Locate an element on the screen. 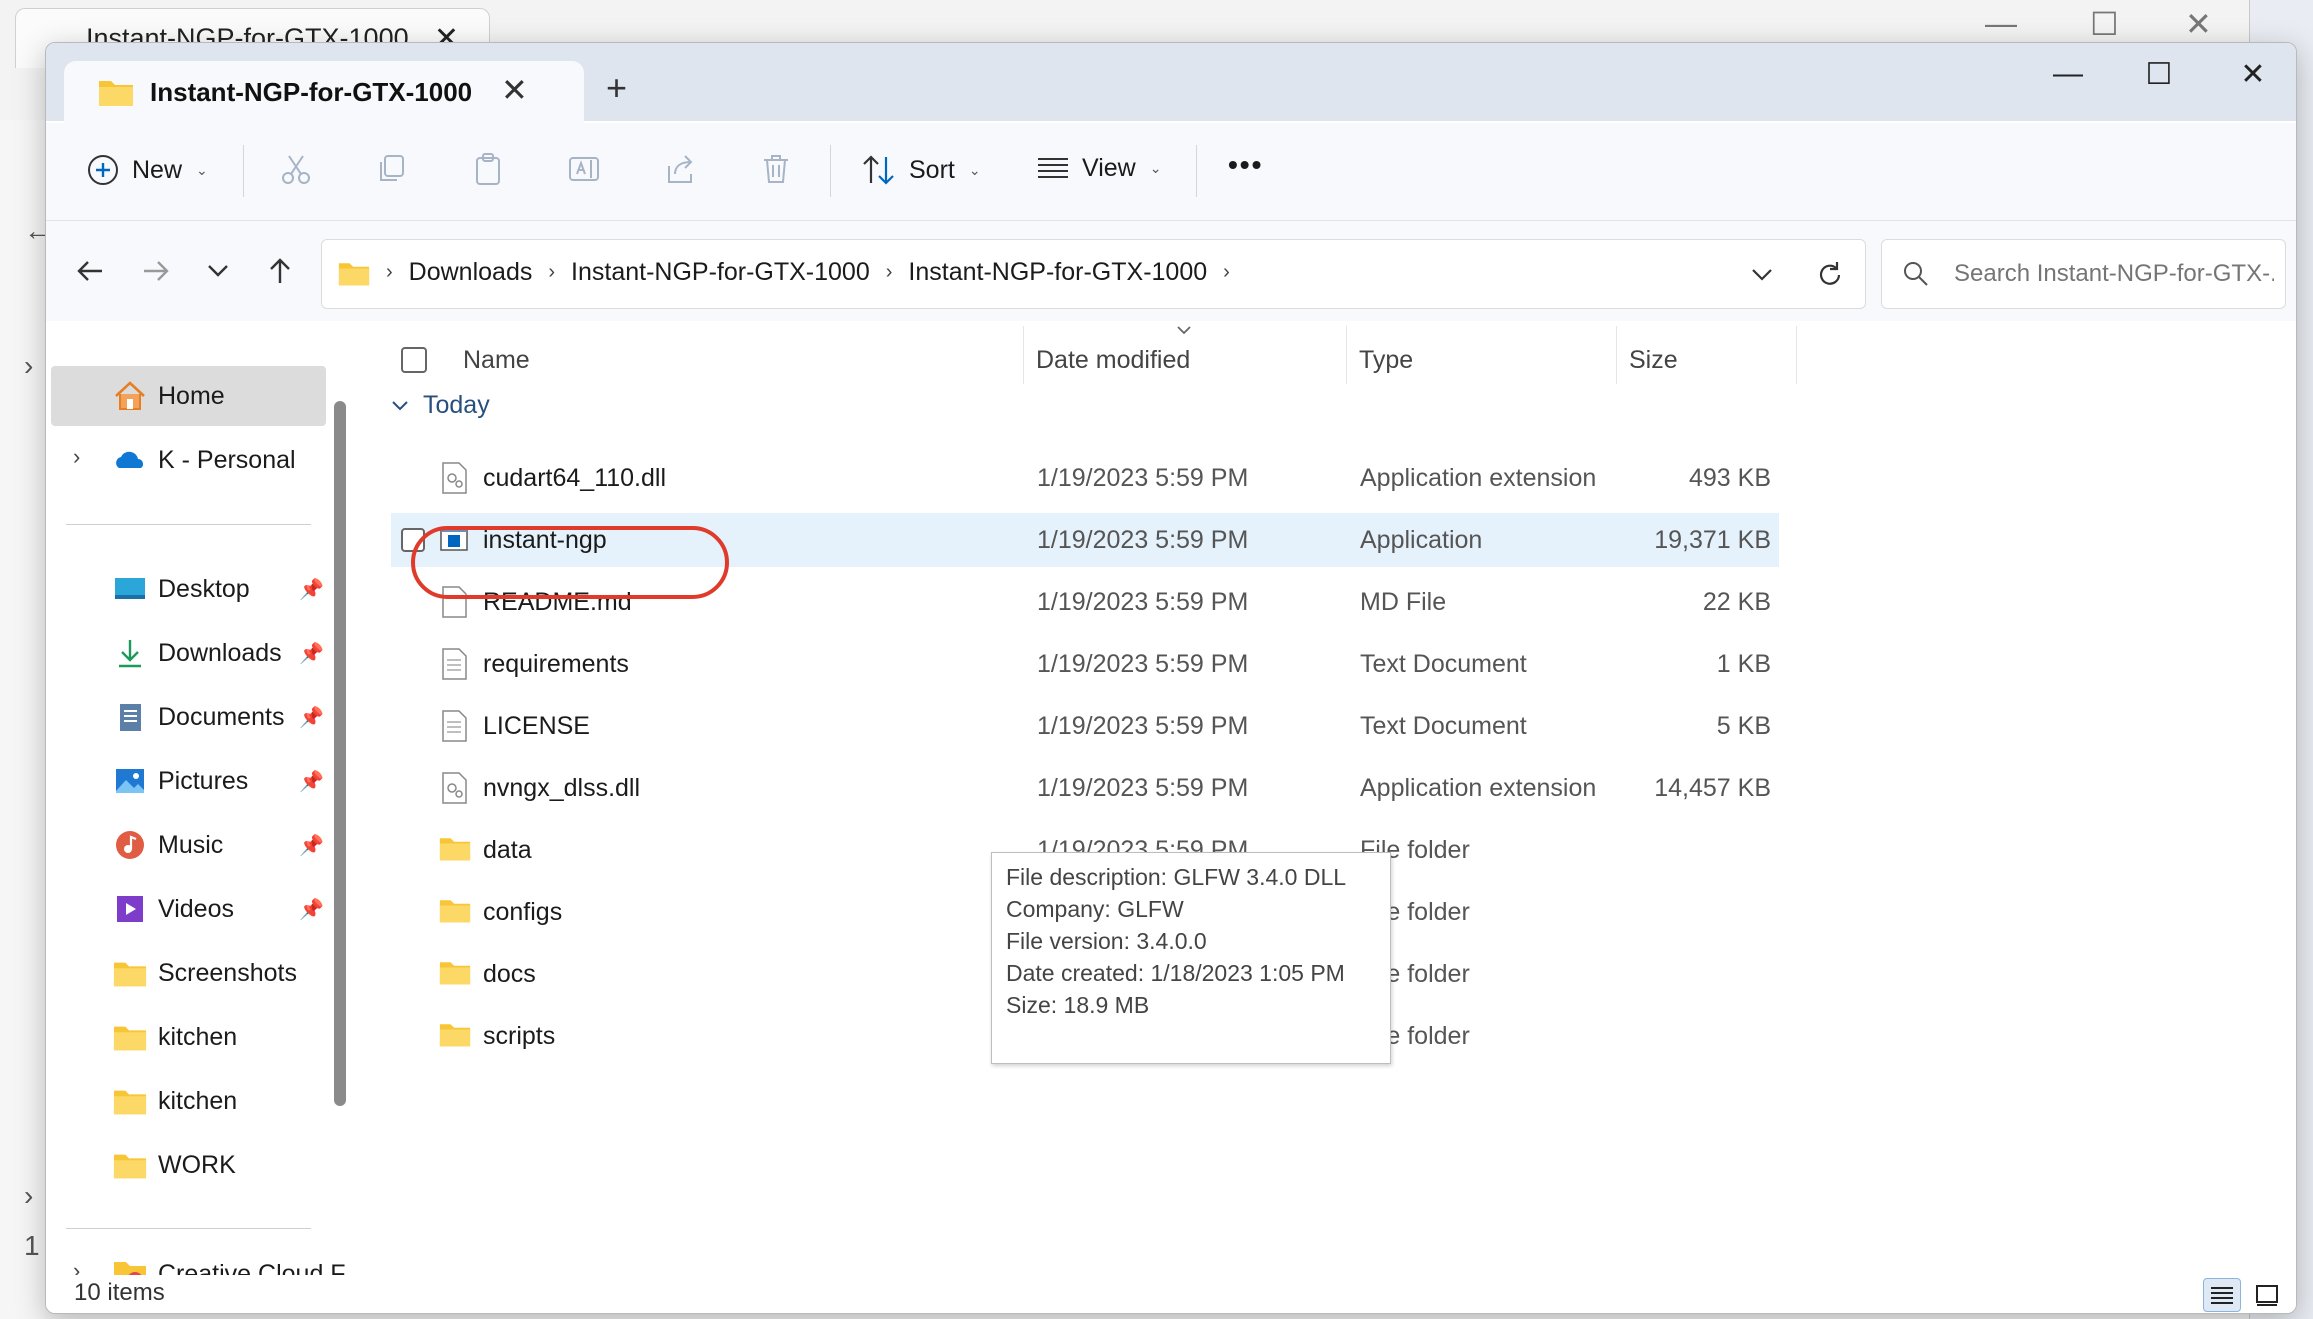 Image resolution: width=2313 pixels, height=1319 pixels. sidebar-item-documents: Documents 📌 is located at coordinates (188, 717).